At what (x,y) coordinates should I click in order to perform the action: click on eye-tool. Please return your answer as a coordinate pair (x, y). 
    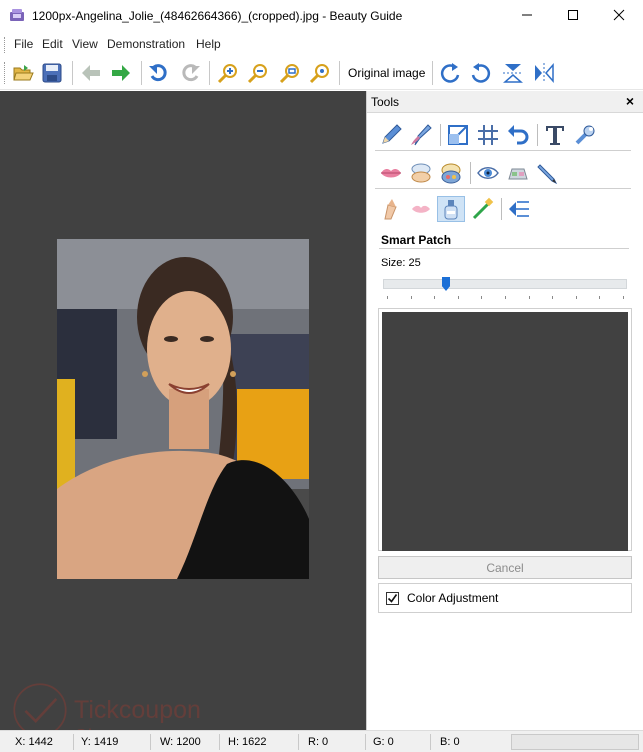
    Looking at the image, I should click on (488, 173).